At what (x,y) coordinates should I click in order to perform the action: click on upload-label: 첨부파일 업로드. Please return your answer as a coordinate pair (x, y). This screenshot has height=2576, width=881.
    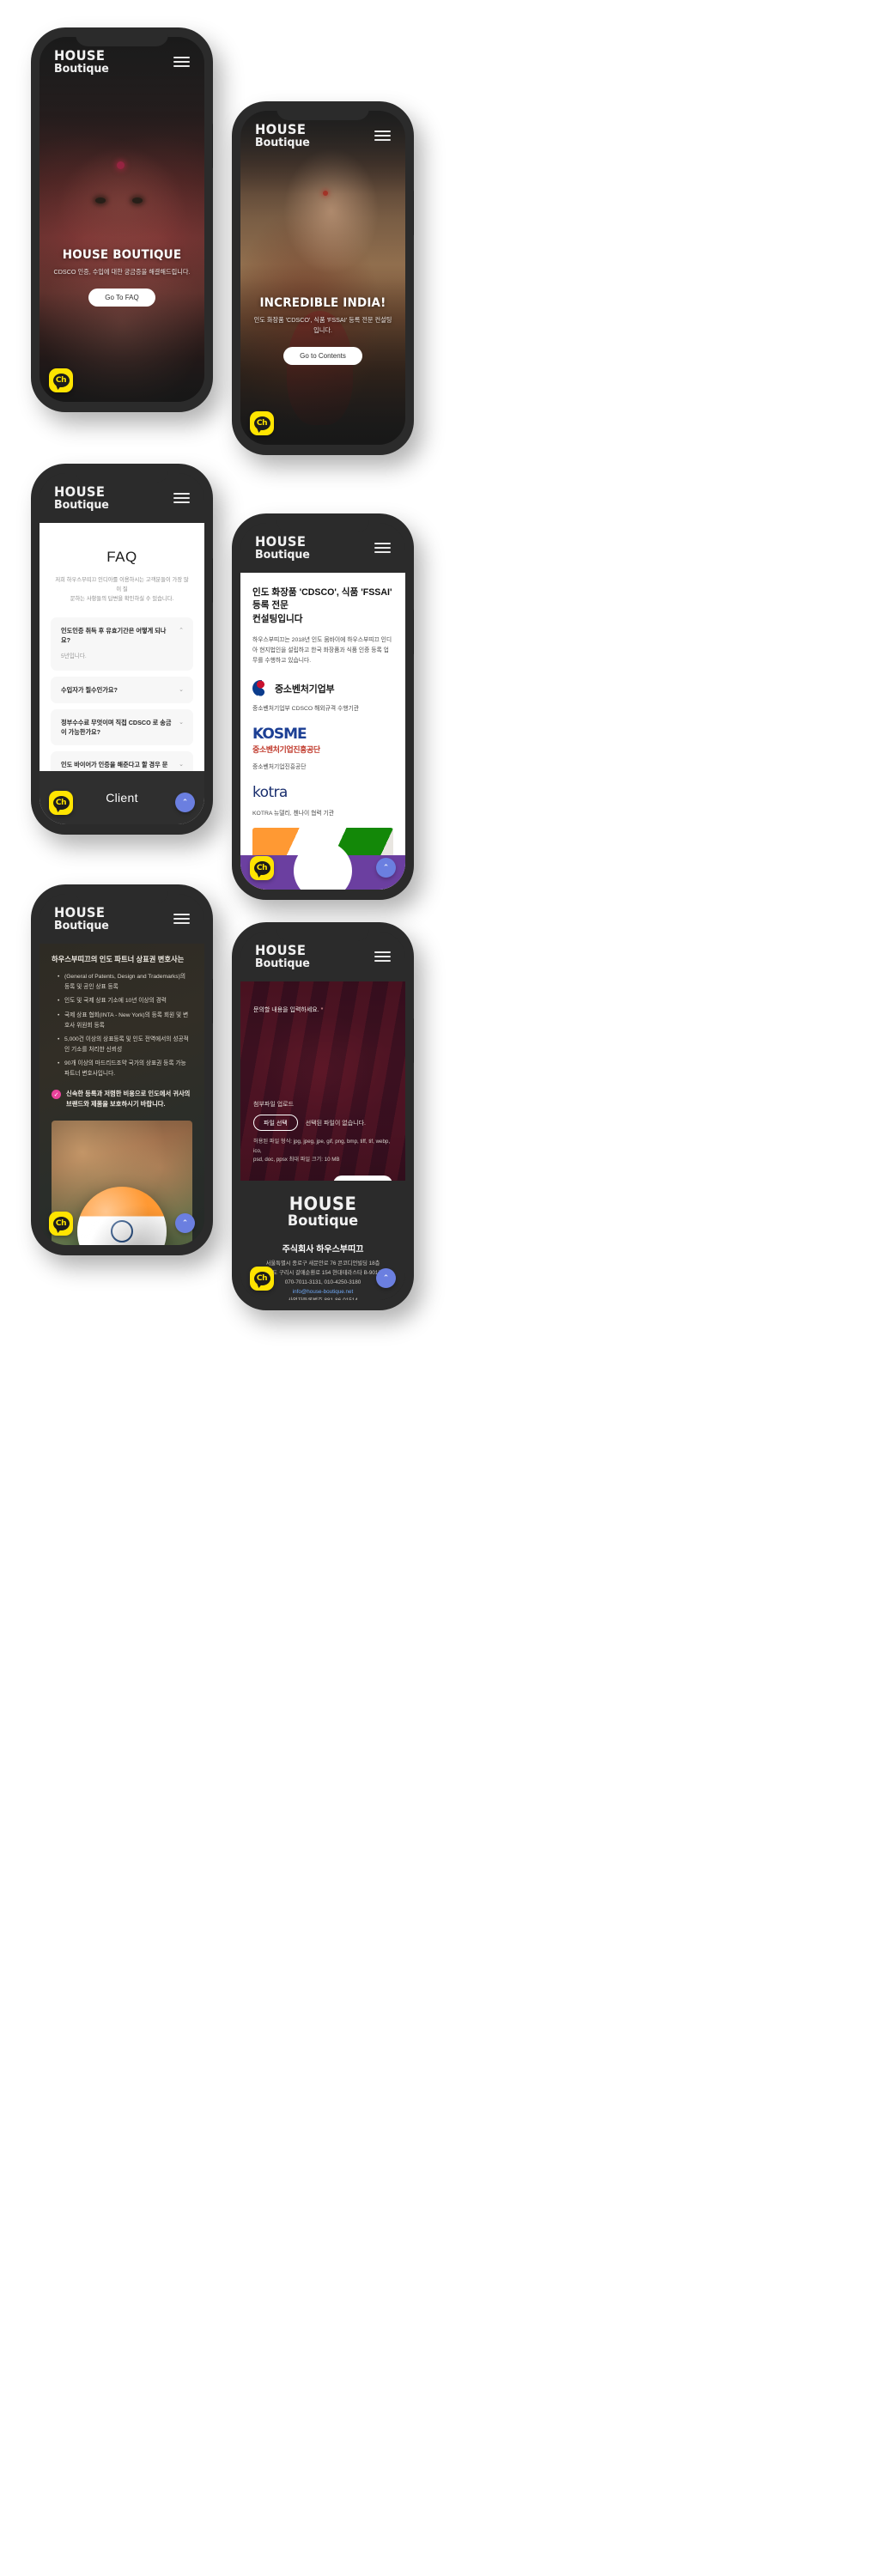
    Looking at the image, I should click on (274, 1105).